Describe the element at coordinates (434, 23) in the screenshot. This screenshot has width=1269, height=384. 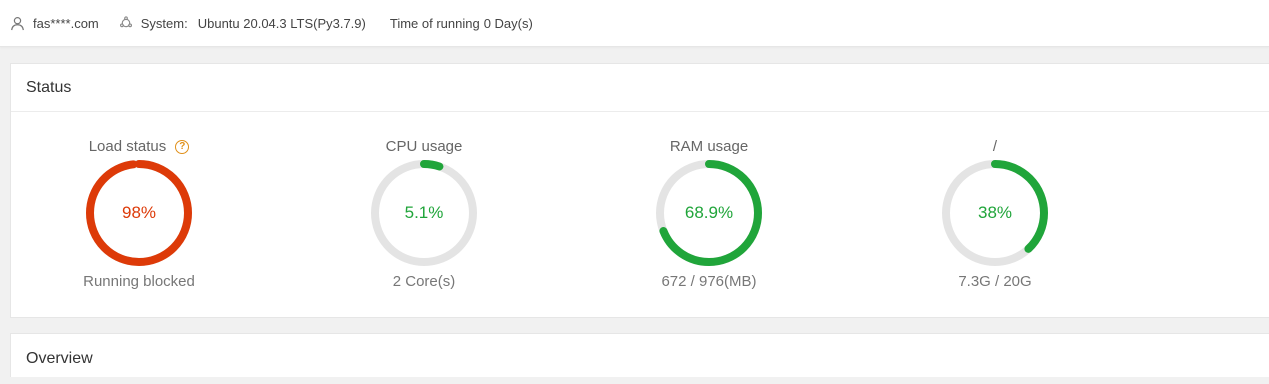
I see `runtime-label: Time of running` at that location.